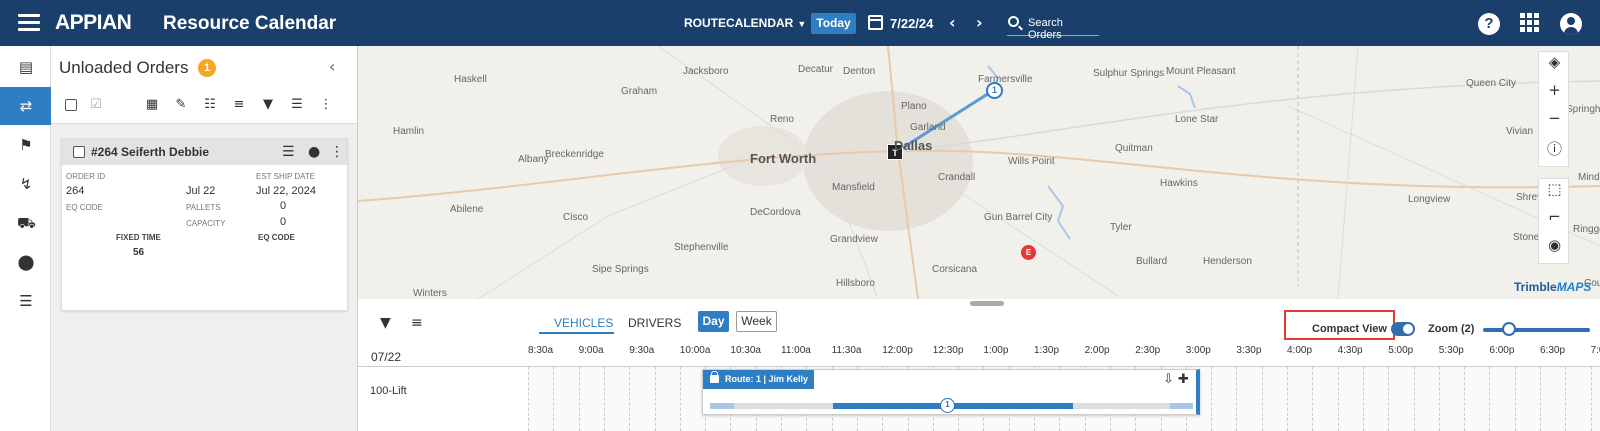 The width and height of the screenshot is (1600, 431). I want to click on zoom-in-icon: +, so click(1554, 95).